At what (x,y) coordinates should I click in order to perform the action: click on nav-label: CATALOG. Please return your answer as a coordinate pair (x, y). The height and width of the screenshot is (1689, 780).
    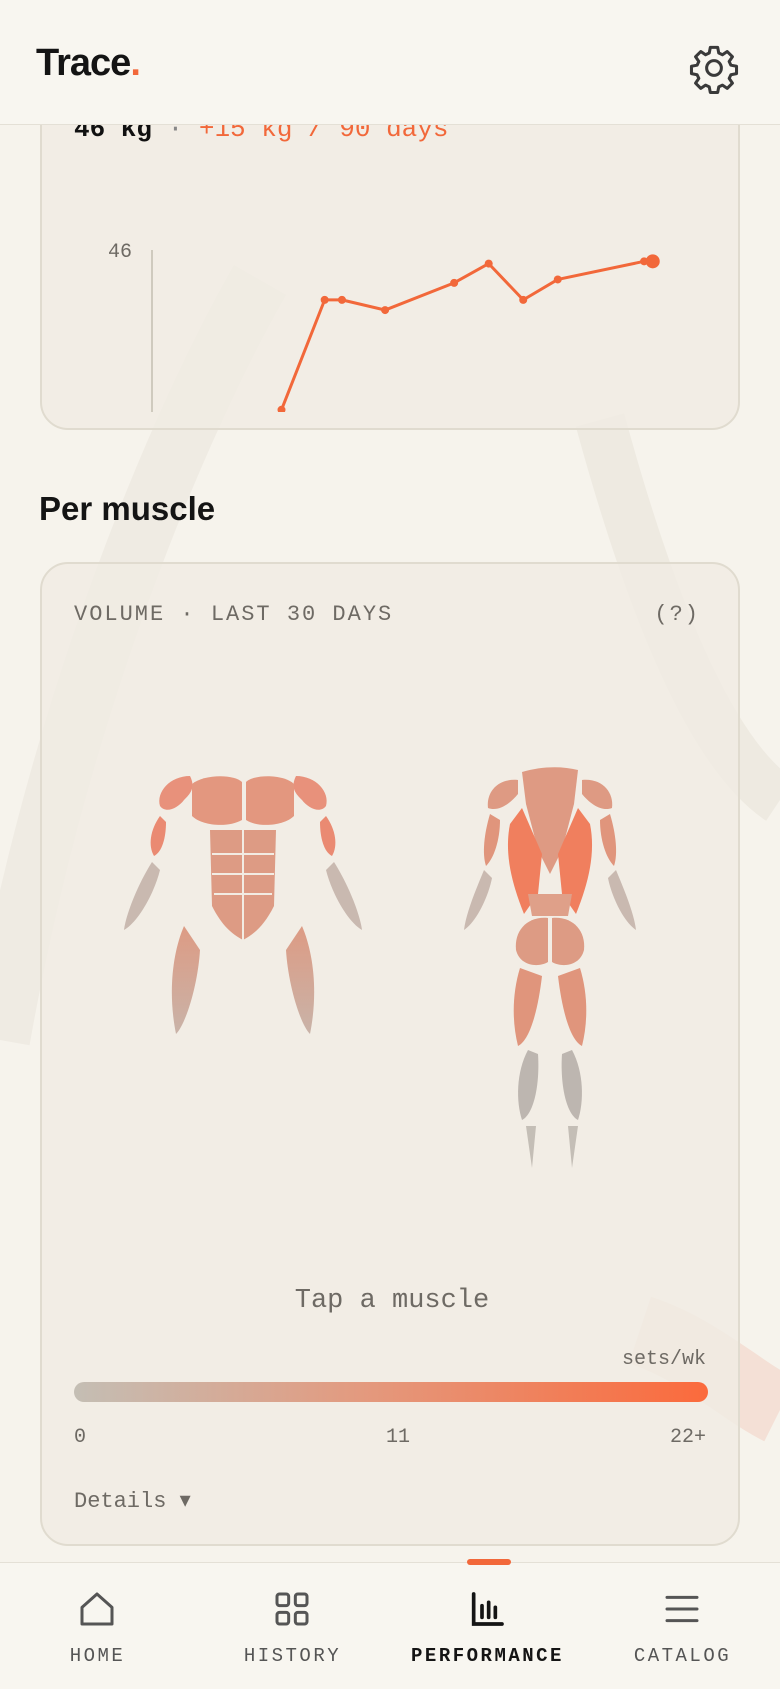
    Looking at the image, I should click on (682, 1656).